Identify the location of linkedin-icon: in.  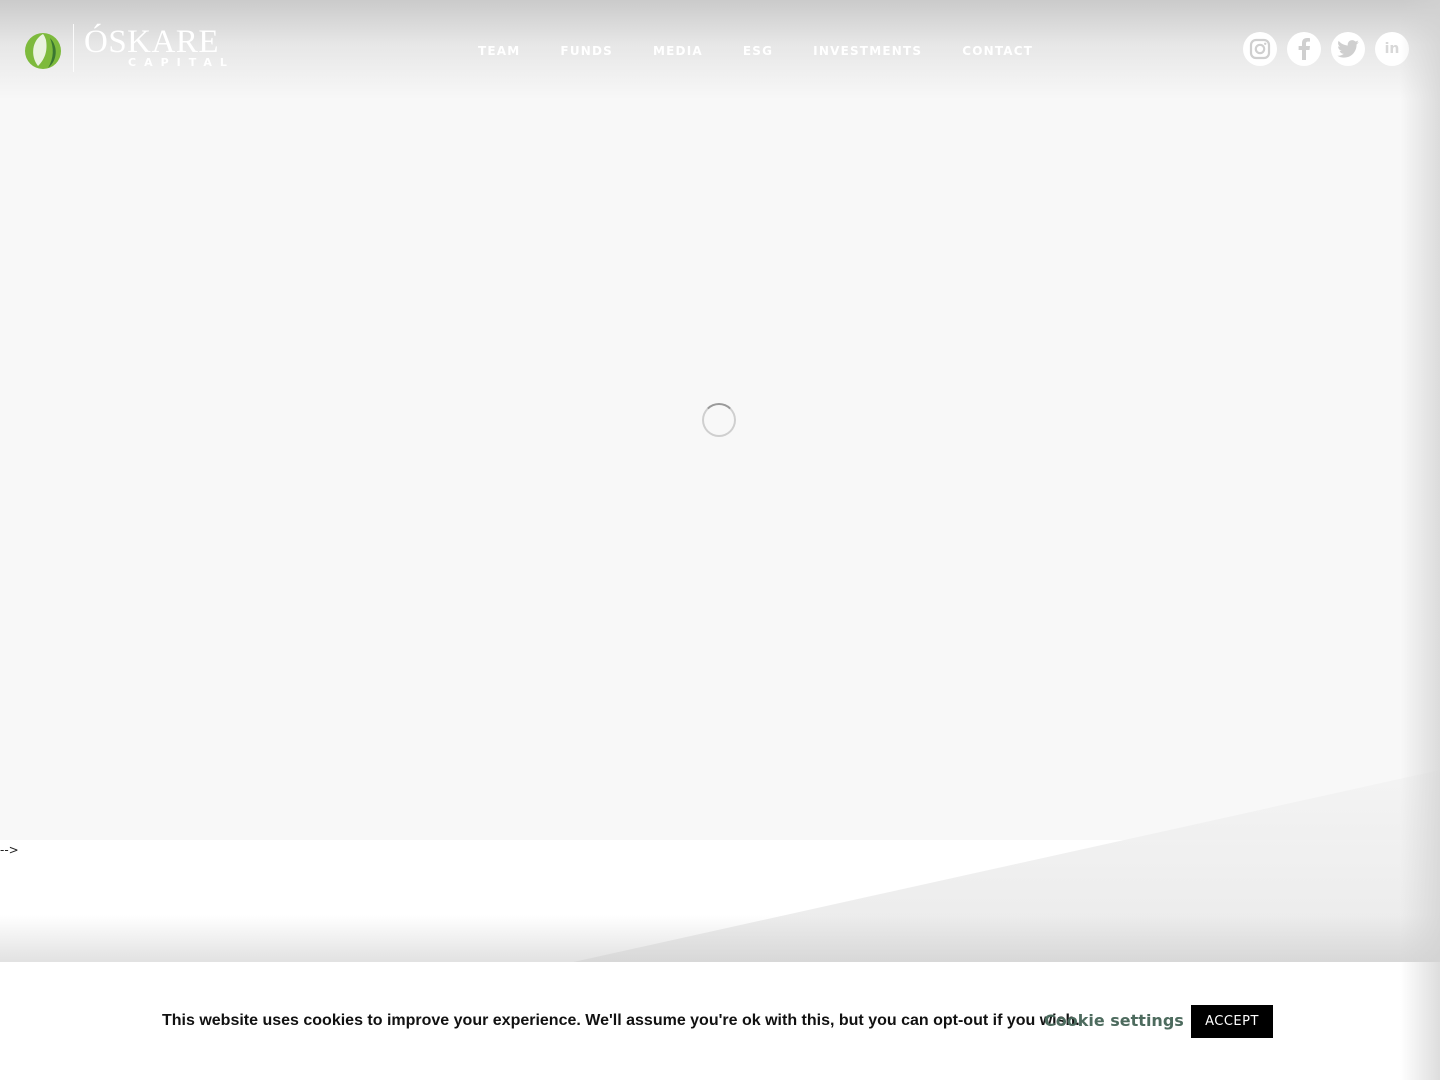
(1392, 49).